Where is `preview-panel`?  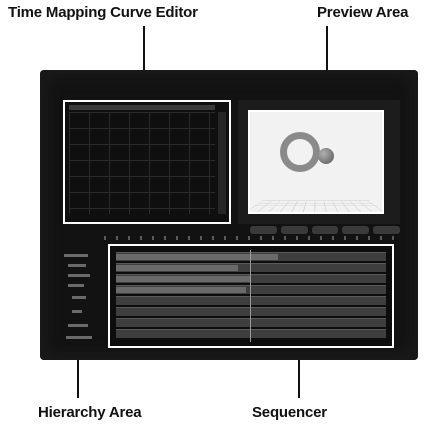 preview-panel is located at coordinates (316, 162).